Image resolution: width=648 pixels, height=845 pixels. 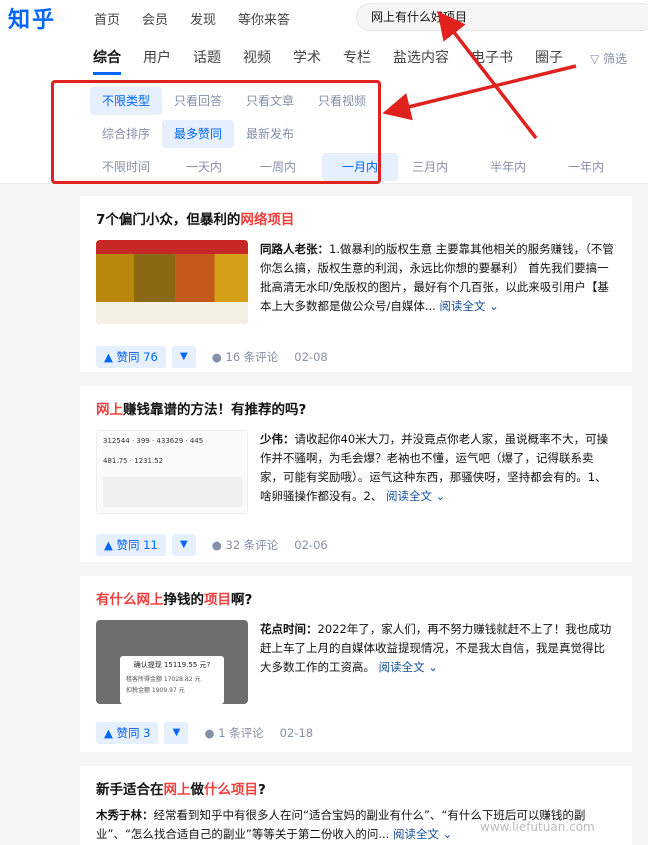 What do you see at coordinates (157, 59) in the screenshot?
I see `tab-users: 用户` at bounding box center [157, 59].